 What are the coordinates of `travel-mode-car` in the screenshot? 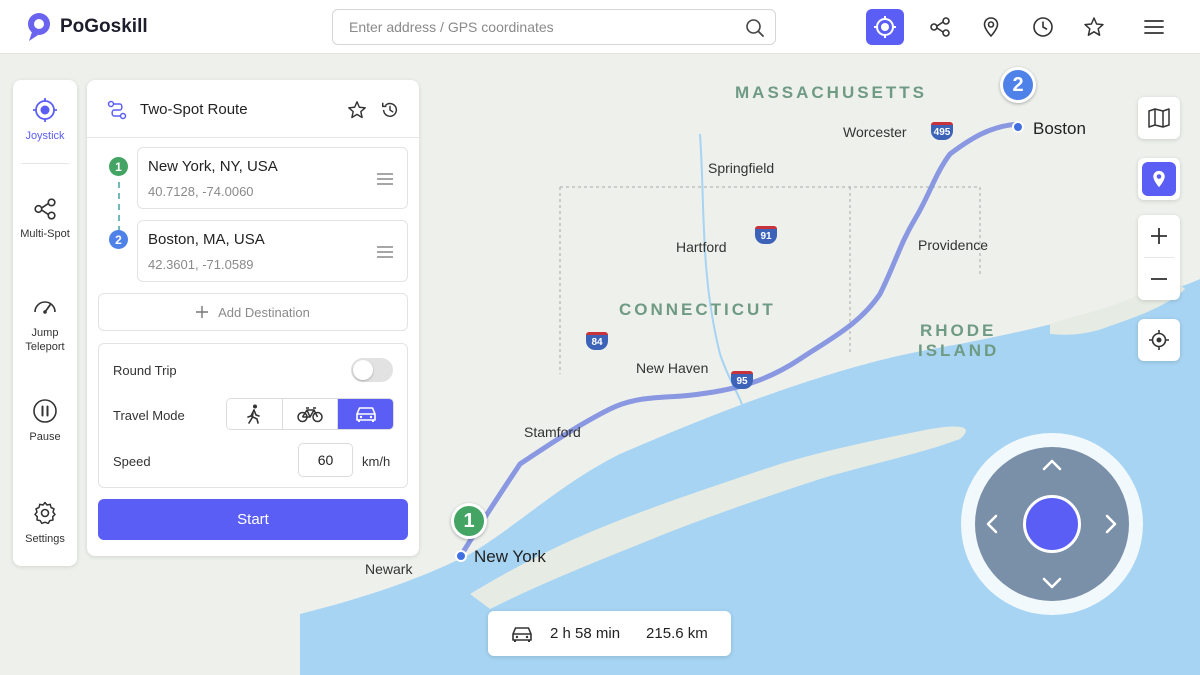 It's located at (365, 414).